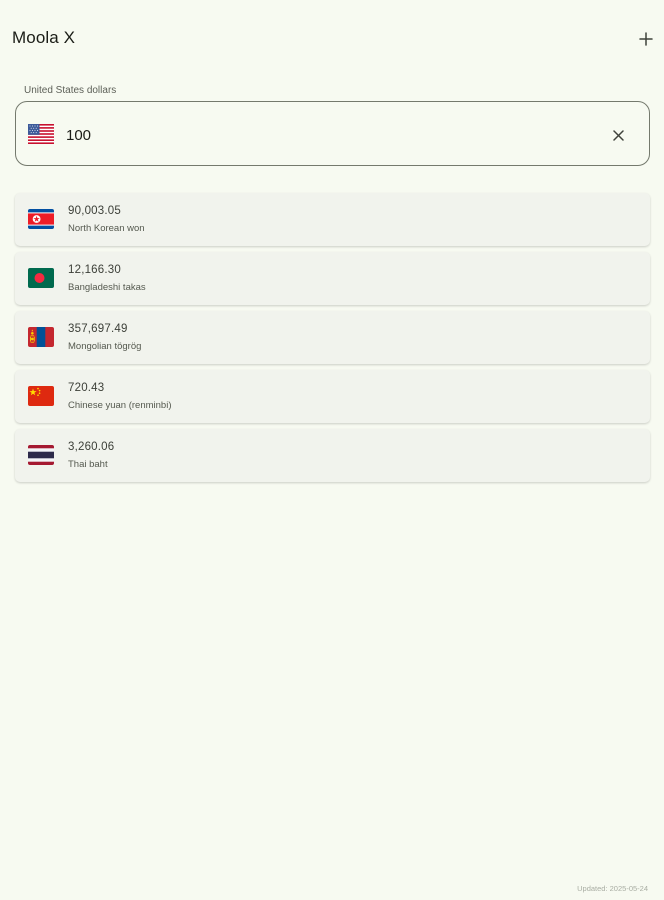 This screenshot has width=664, height=900. I want to click on base-currency-label: United States dollars, so click(70, 90).